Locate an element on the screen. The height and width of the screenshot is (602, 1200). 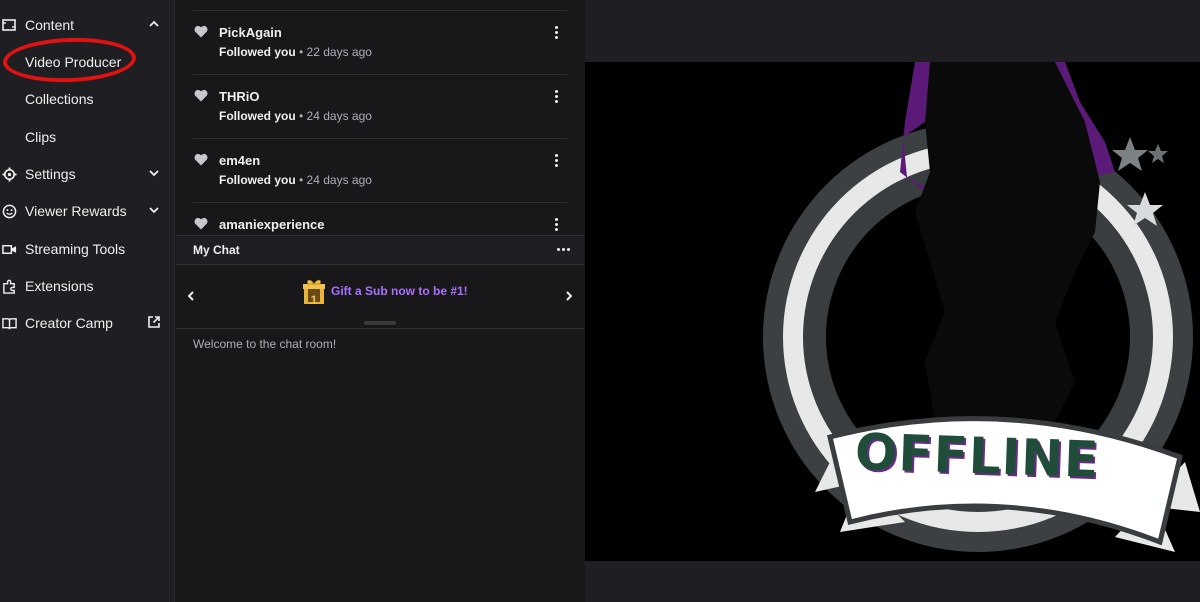
list-item: em4en Followed you • 24 days ago is located at coordinates (380, 170).